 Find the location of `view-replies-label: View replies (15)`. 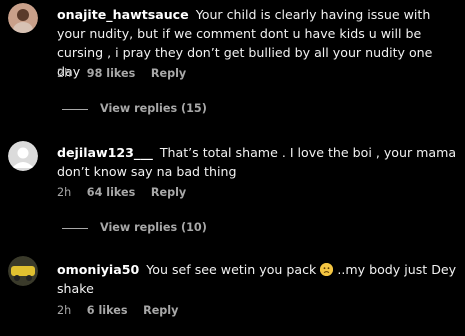

view-replies-label: View replies (15) is located at coordinates (153, 108).